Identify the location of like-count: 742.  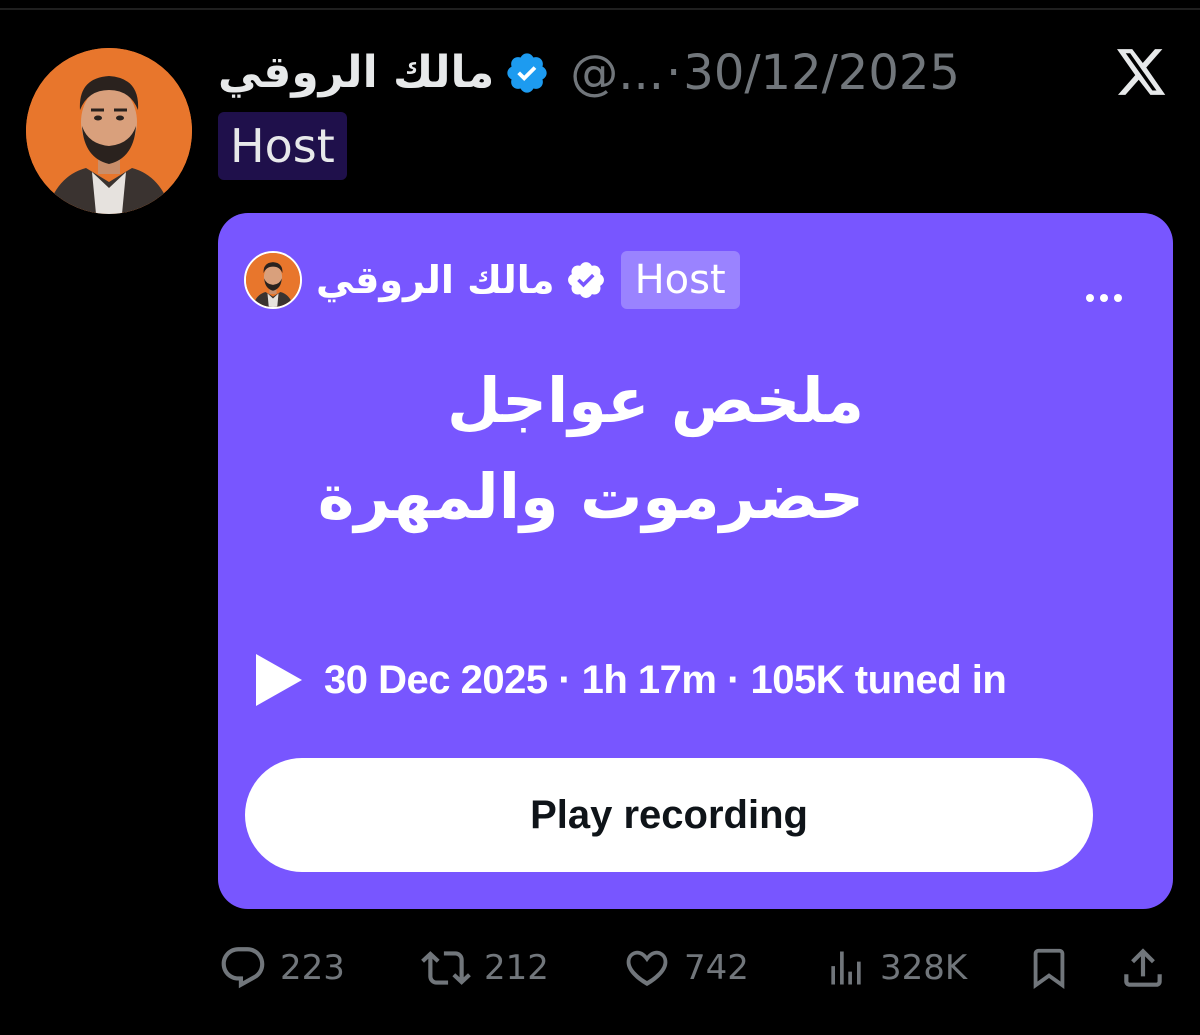
(716, 968).